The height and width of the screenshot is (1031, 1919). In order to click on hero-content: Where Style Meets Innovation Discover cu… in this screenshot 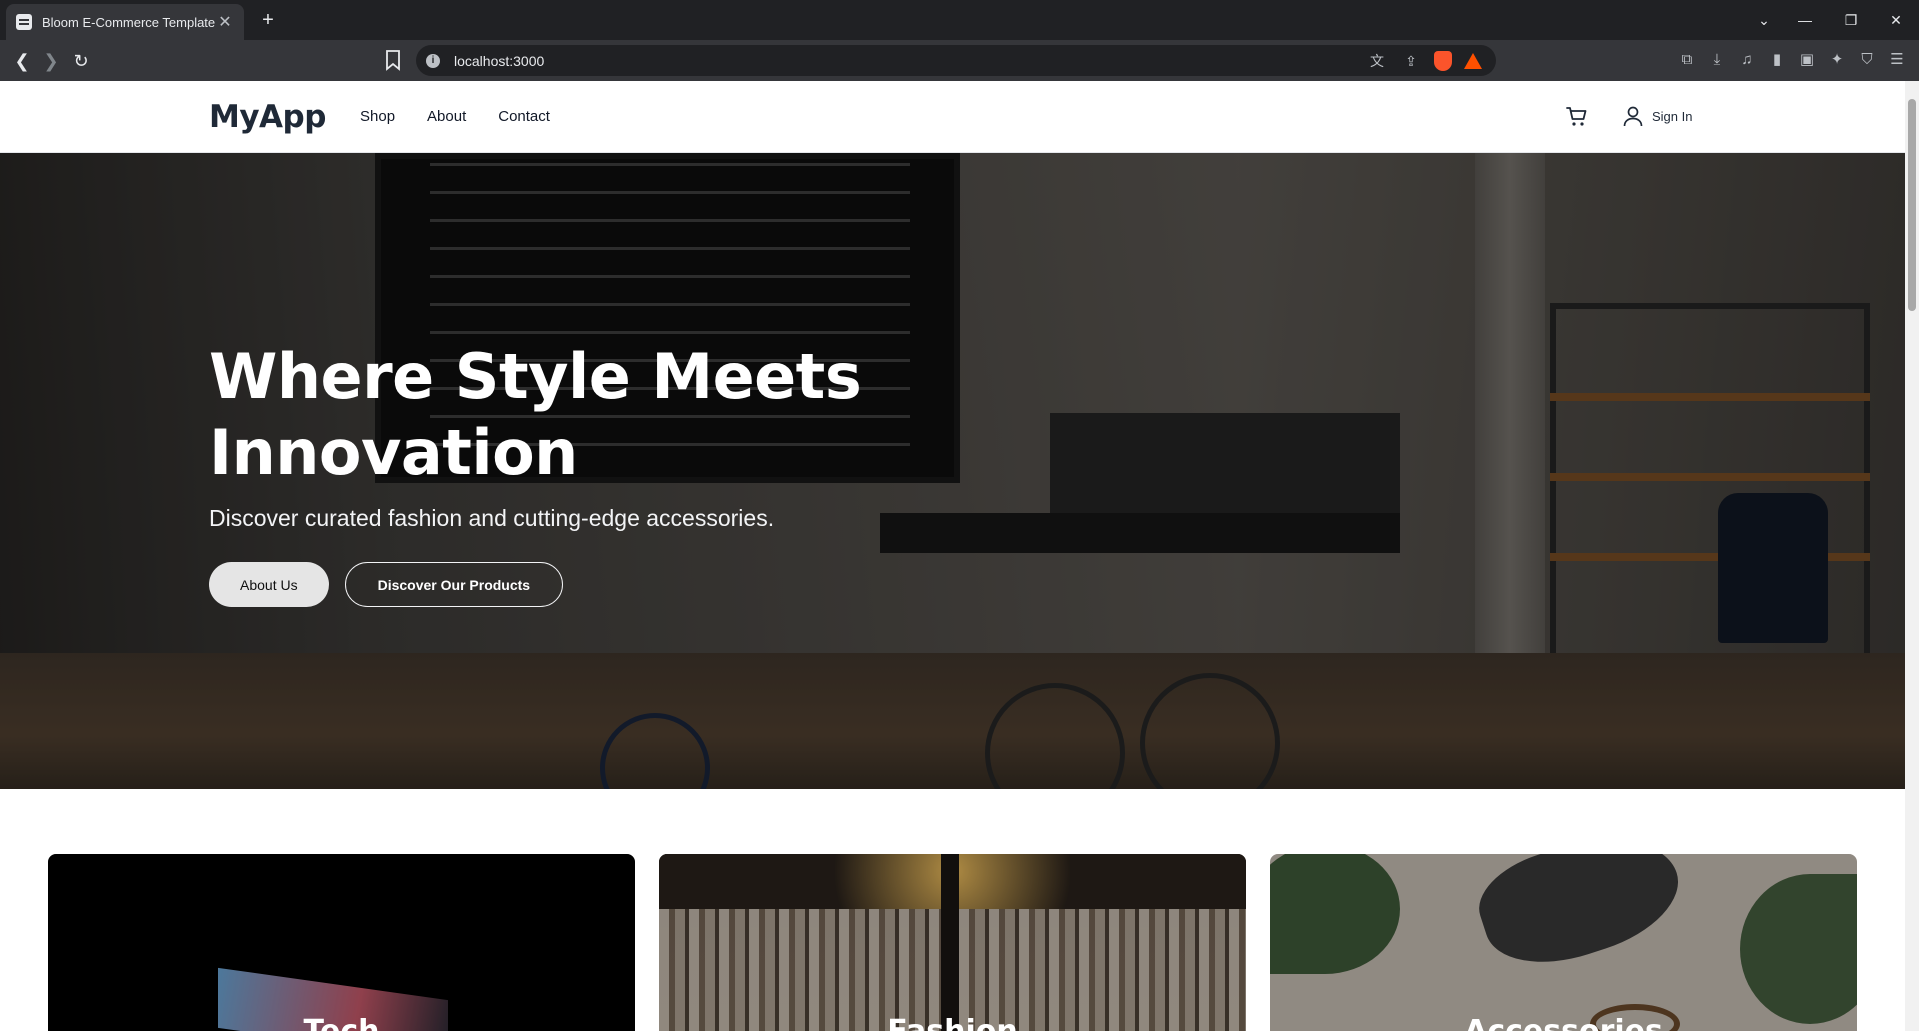, I will do `click(589, 473)`.